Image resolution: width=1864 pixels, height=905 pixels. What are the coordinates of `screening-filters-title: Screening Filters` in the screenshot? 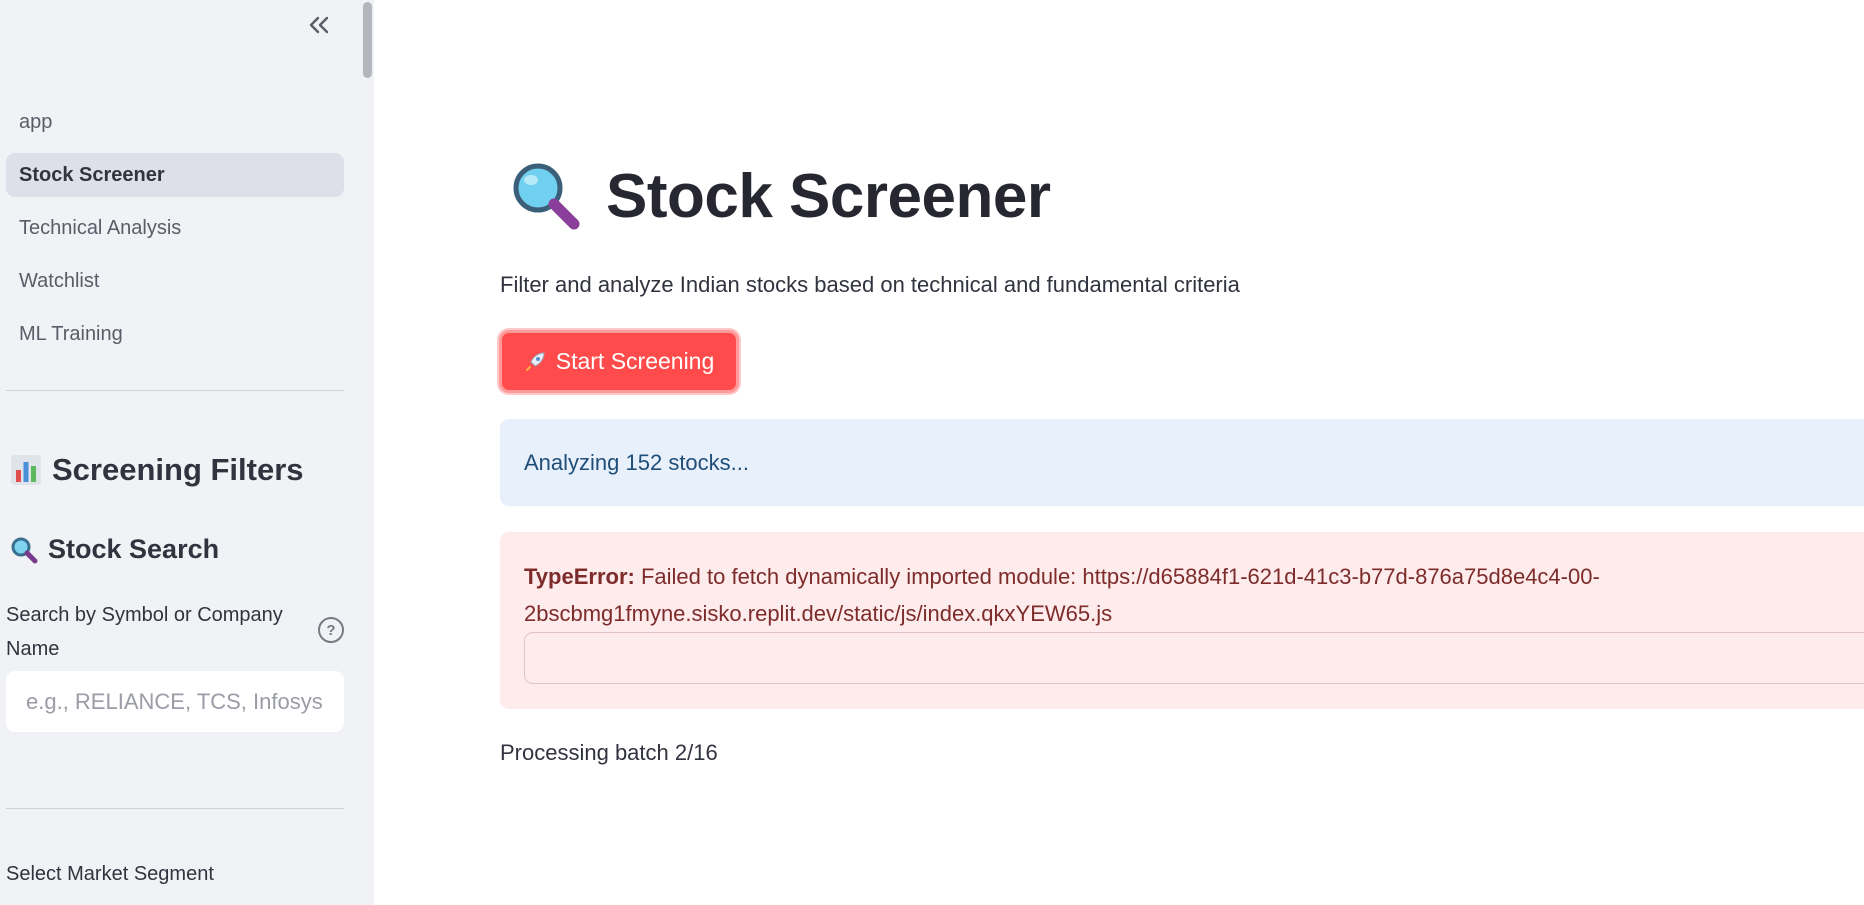 It's located at (178, 469).